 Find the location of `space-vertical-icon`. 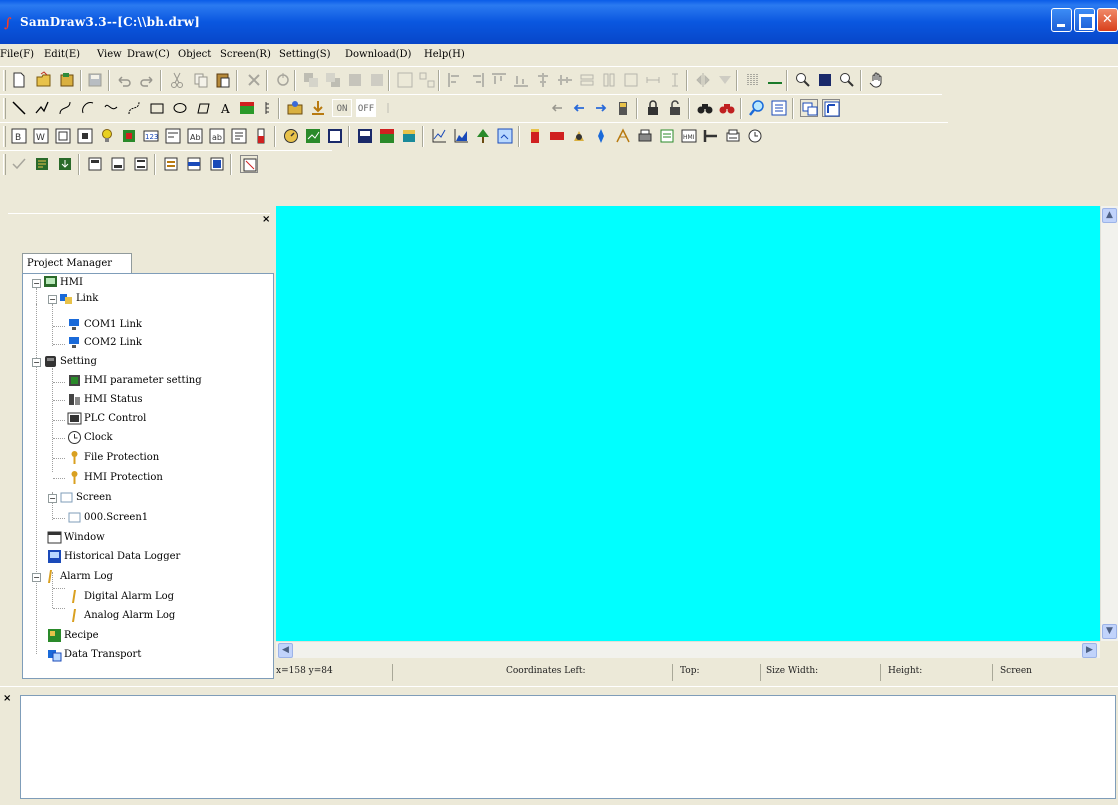

space-vertical-icon is located at coordinates (675, 80).